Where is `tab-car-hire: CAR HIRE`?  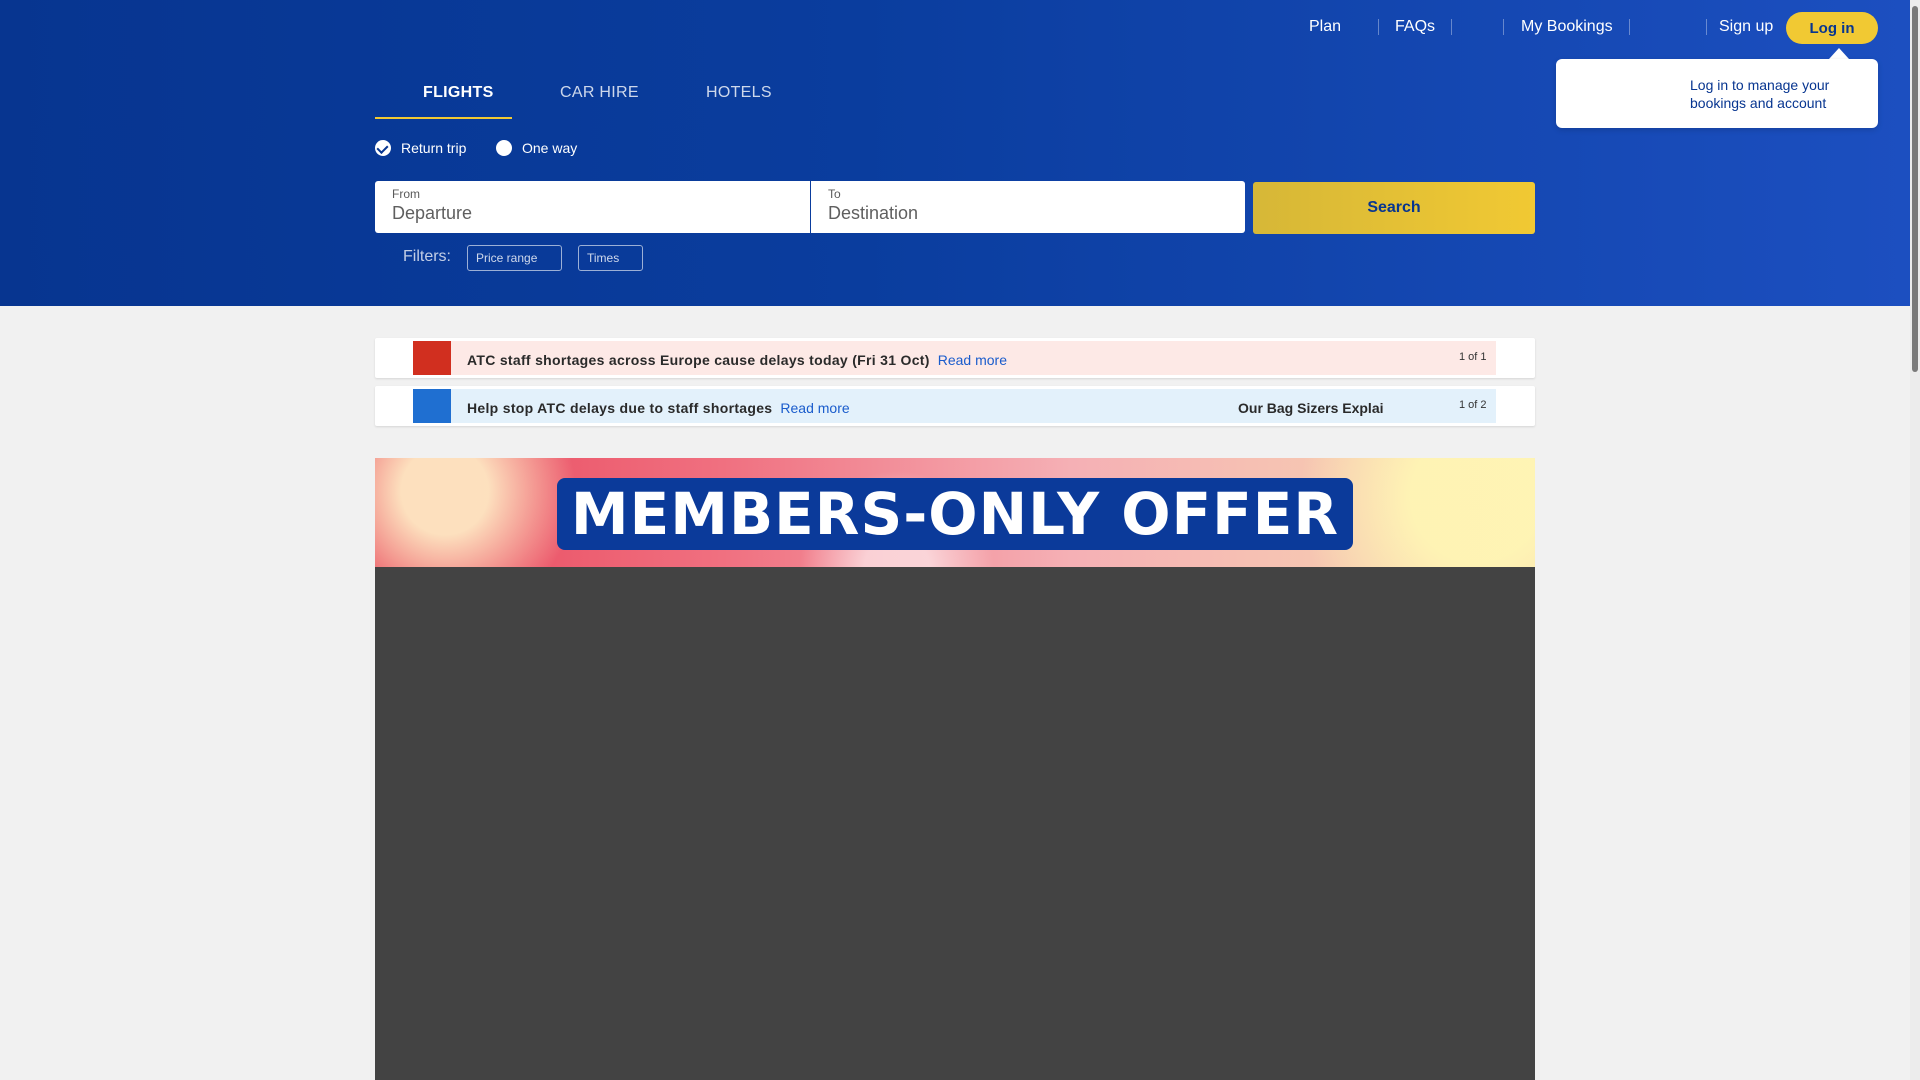 tab-car-hire: CAR HIRE is located at coordinates (599, 93).